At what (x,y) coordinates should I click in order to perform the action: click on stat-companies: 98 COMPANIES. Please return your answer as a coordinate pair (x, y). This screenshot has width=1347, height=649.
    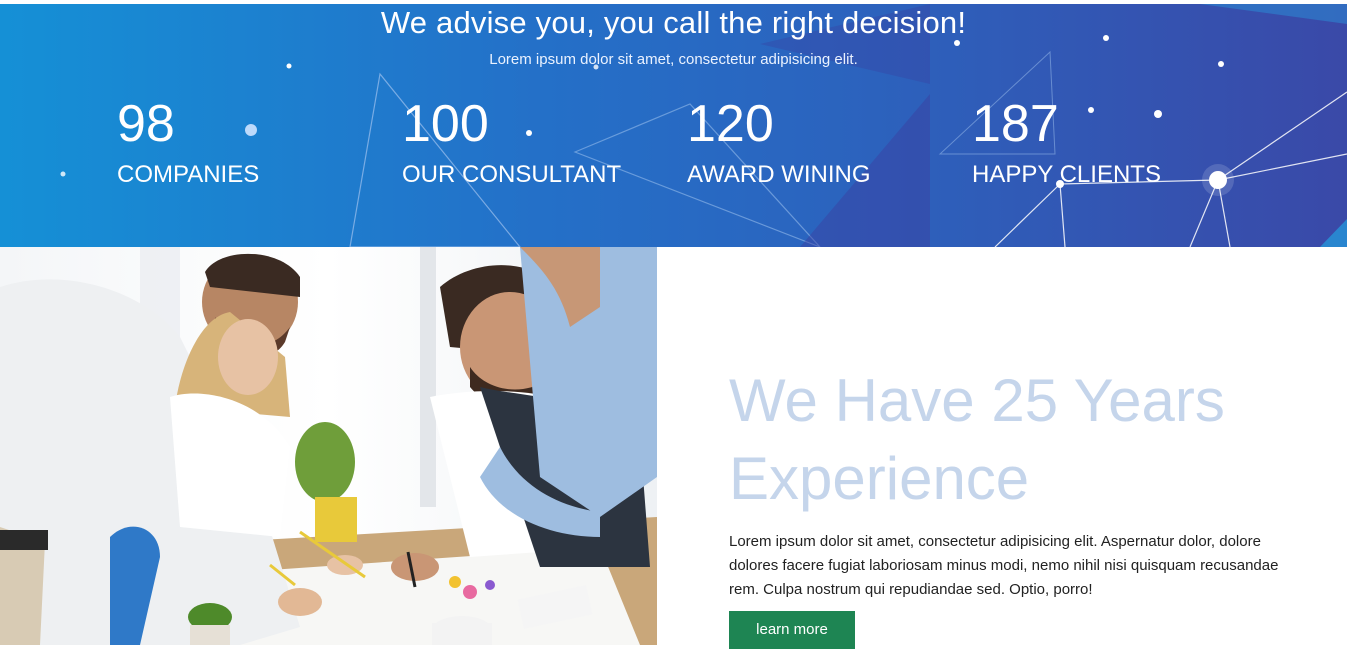
    Looking at the image, I should click on (188, 141).